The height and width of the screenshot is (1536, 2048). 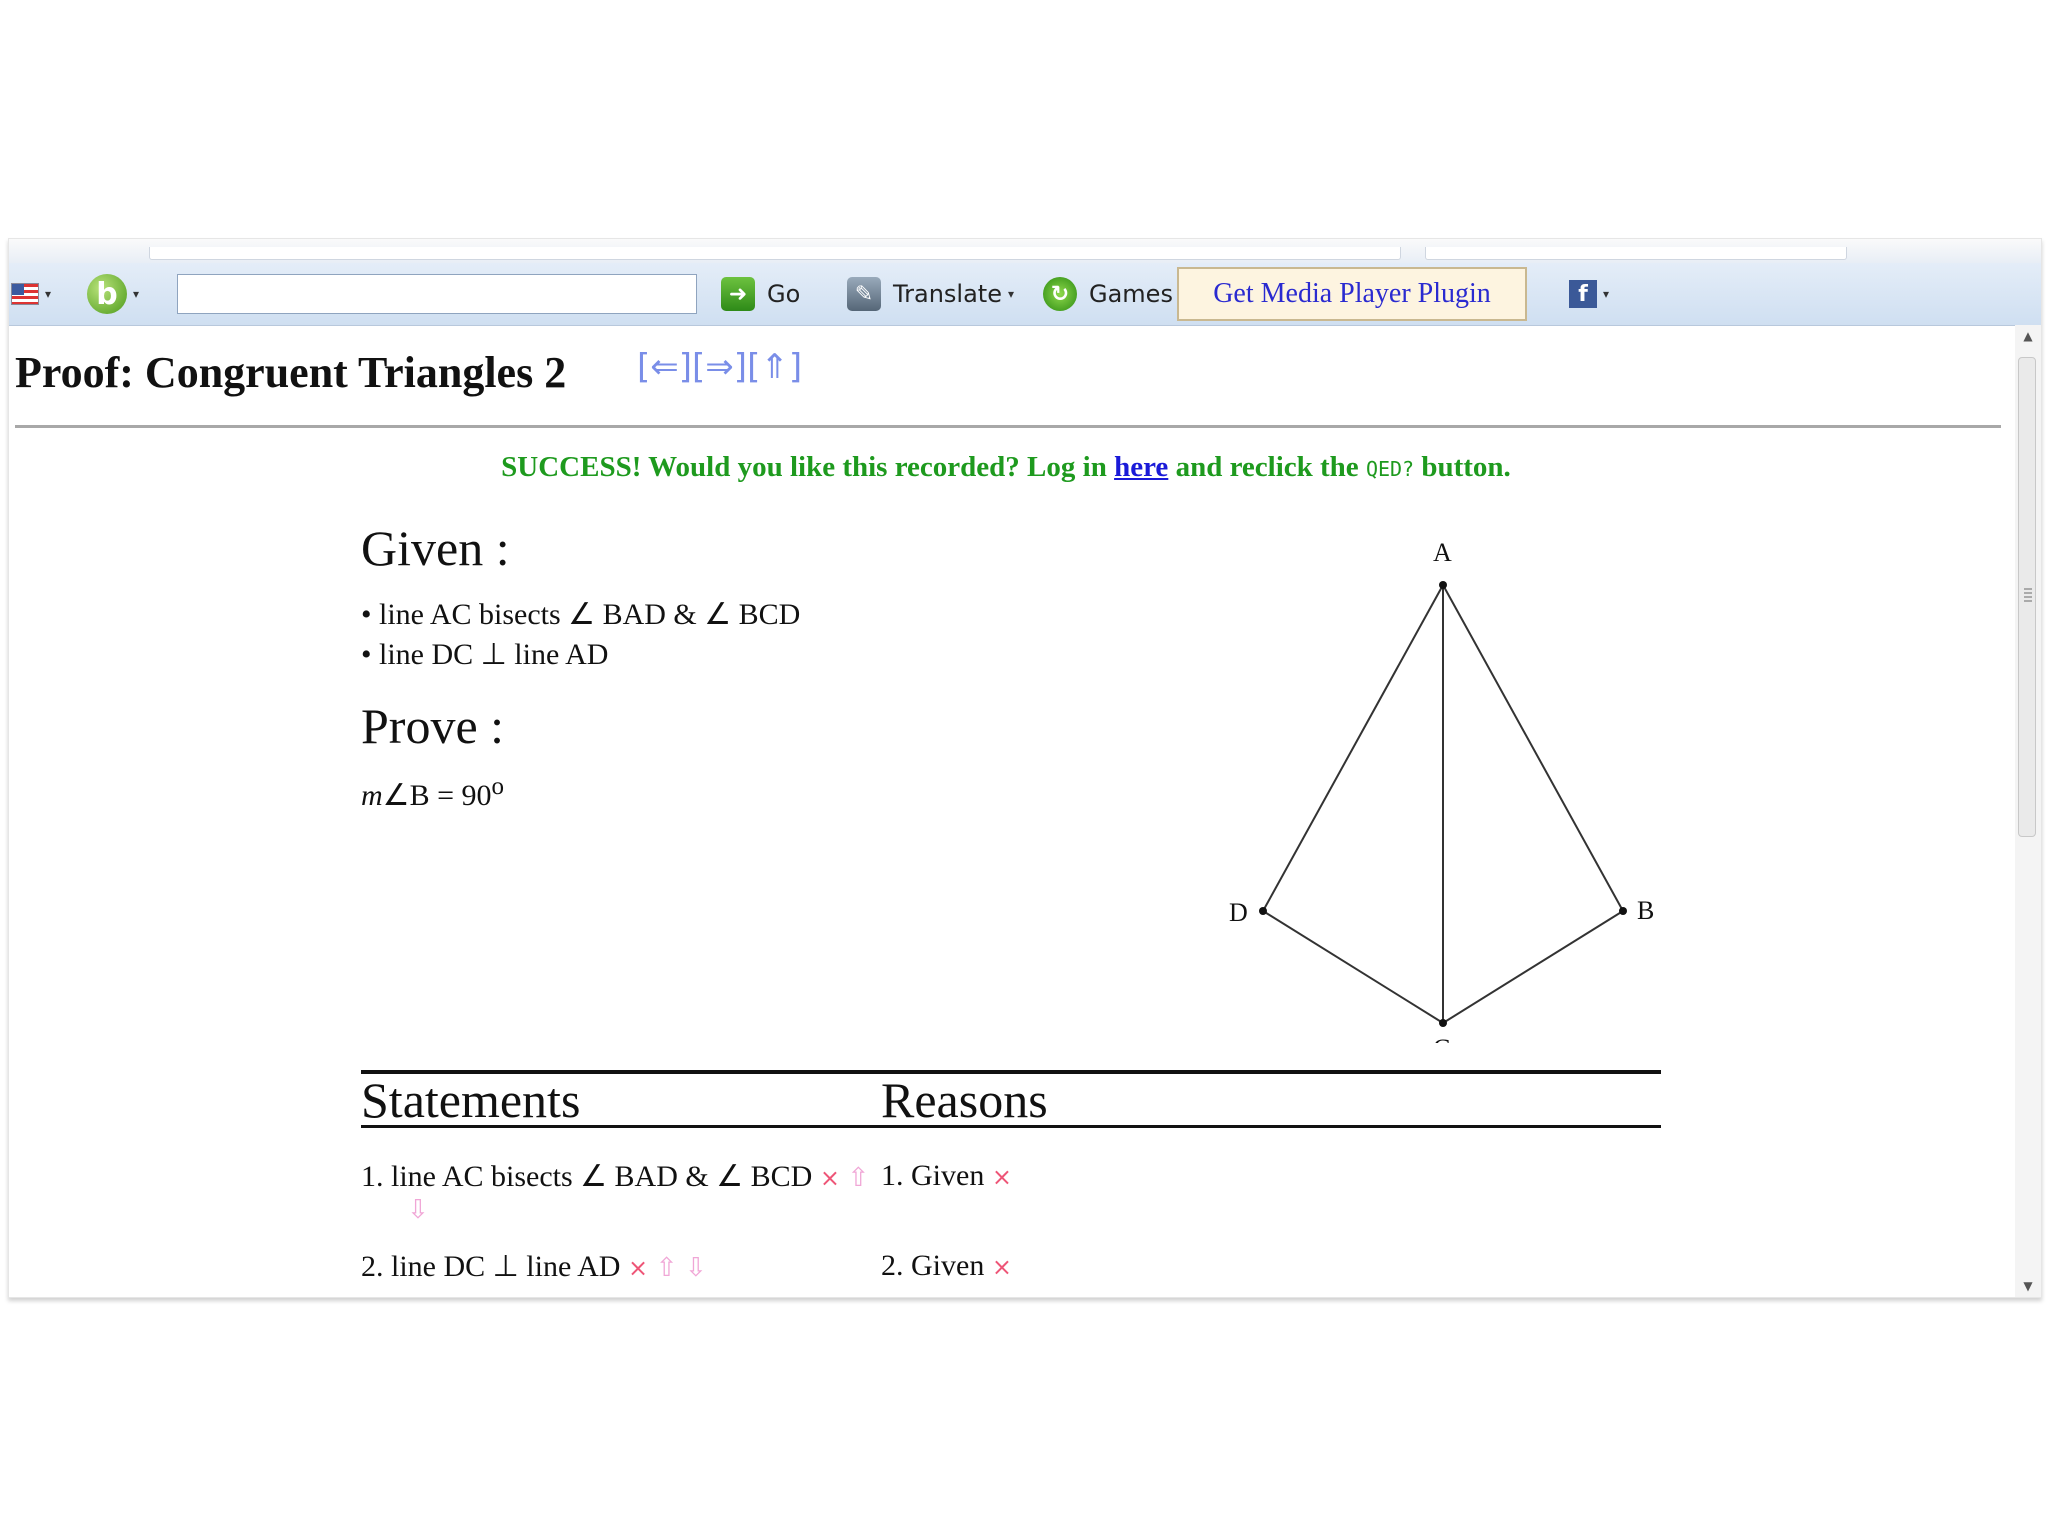 What do you see at coordinates (498, 786) in the screenshot?
I see `degree-symbol: o` at bounding box center [498, 786].